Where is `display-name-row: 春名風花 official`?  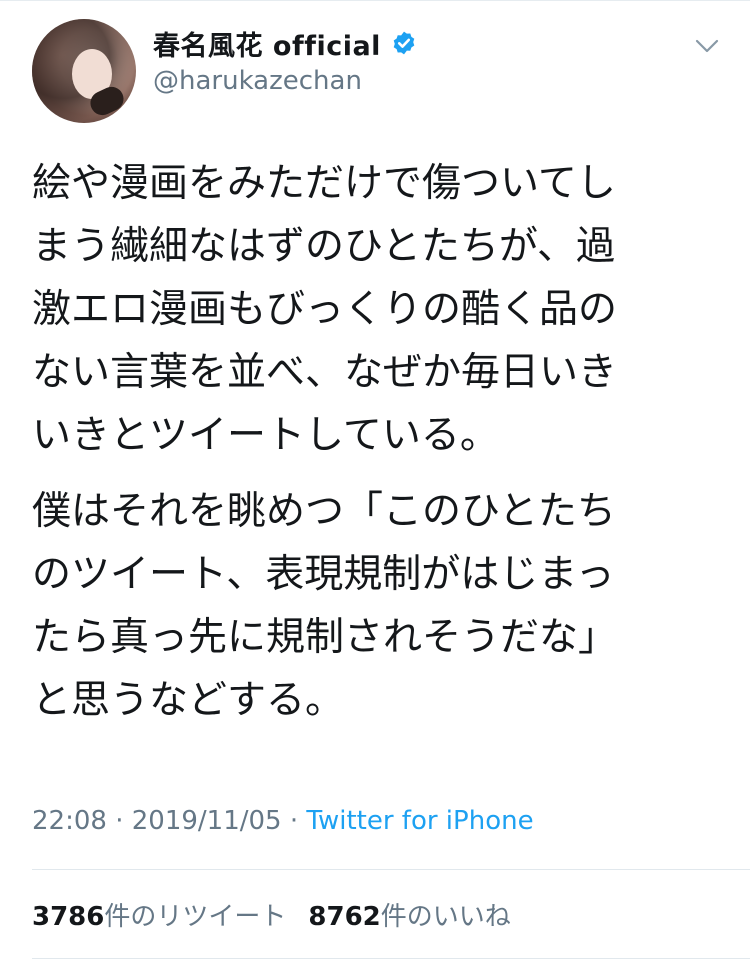 display-name-row: 春名風花 official is located at coordinates (285, 43).